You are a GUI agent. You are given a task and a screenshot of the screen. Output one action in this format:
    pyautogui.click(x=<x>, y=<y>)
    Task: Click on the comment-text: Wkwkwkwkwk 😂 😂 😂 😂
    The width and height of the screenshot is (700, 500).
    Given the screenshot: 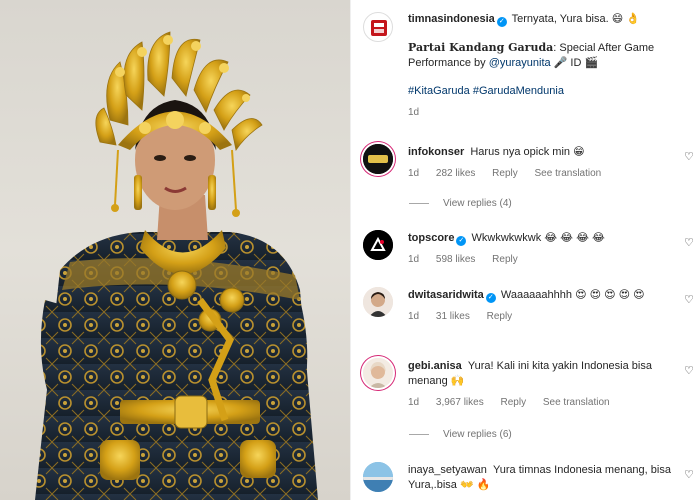 What is the action you would take?
    pyautogui.click(x=538, y=238)
    